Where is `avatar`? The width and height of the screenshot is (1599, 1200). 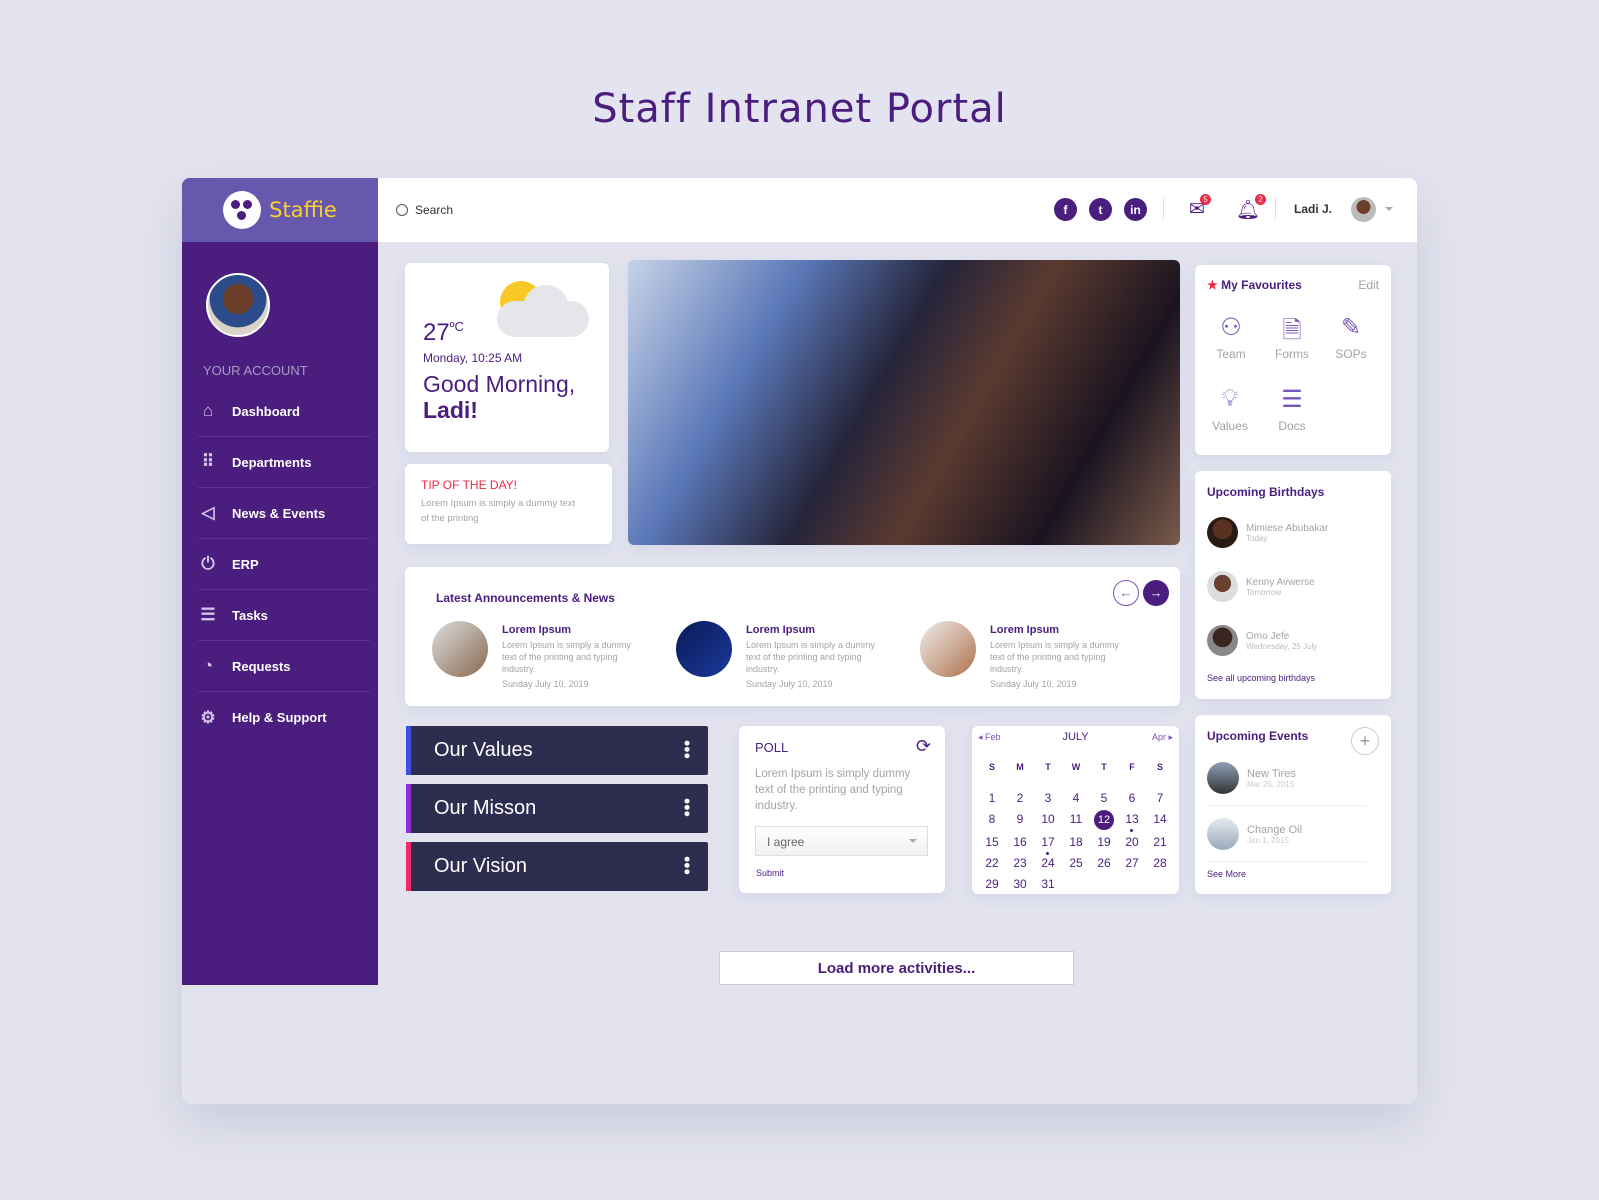
avatar is located at coordinates (238, 305).